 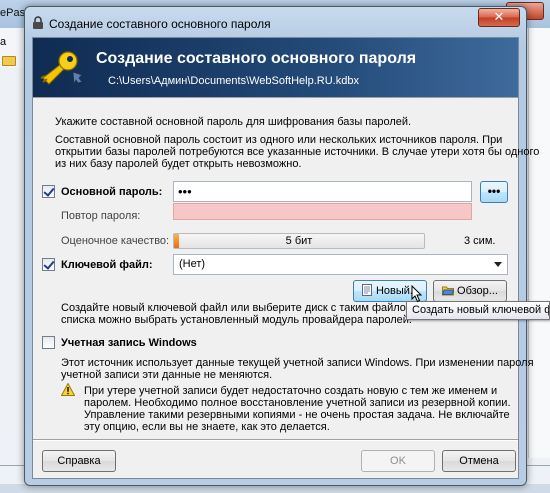 What do you see at coordinates (498, 264) in the screenshot?
I see `chevron-down-icon` at bounding box center [498, 264].